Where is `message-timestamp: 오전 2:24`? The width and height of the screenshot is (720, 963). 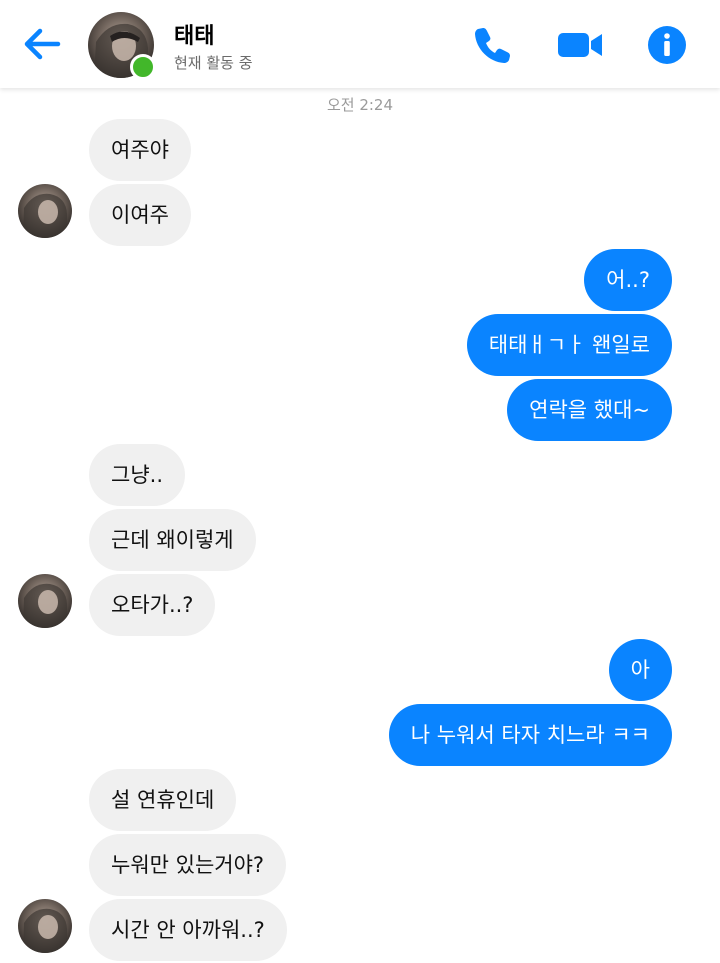
message-timestamp: 오전 2:24 is located at coordinates (360, 105).